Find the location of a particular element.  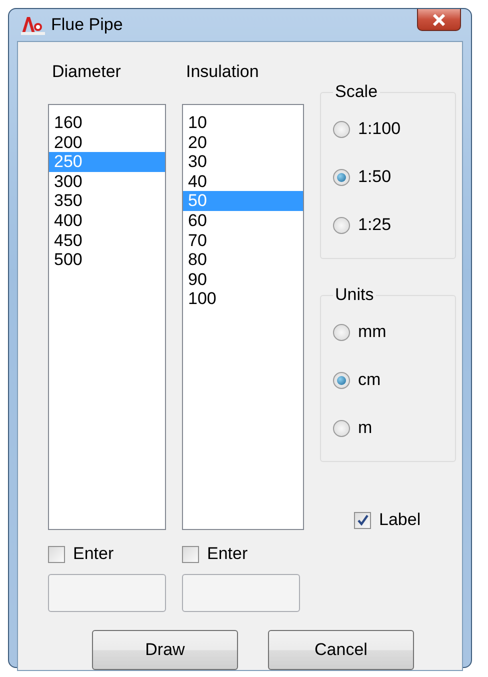

radio-label: cm is located at coordinates (369, 380).